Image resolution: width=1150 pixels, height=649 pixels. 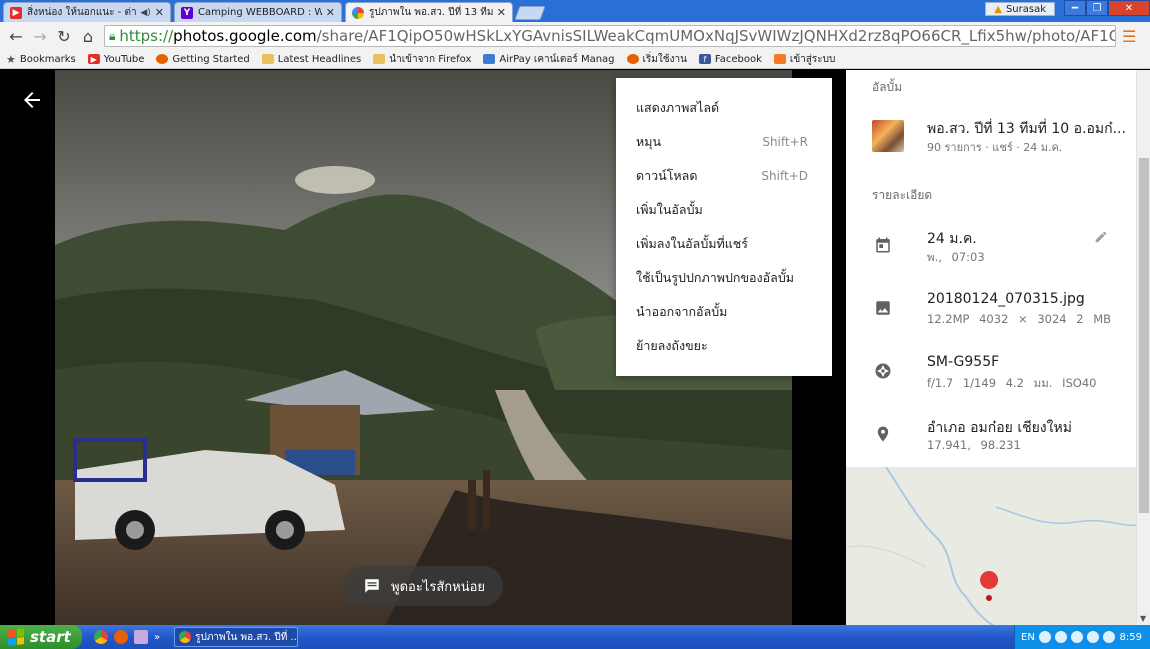 What do you see at coordinates (41, 59) in the screenshot?
I see `bookmark-item: ★ Bookmarks` at bounding box center [41, 59].